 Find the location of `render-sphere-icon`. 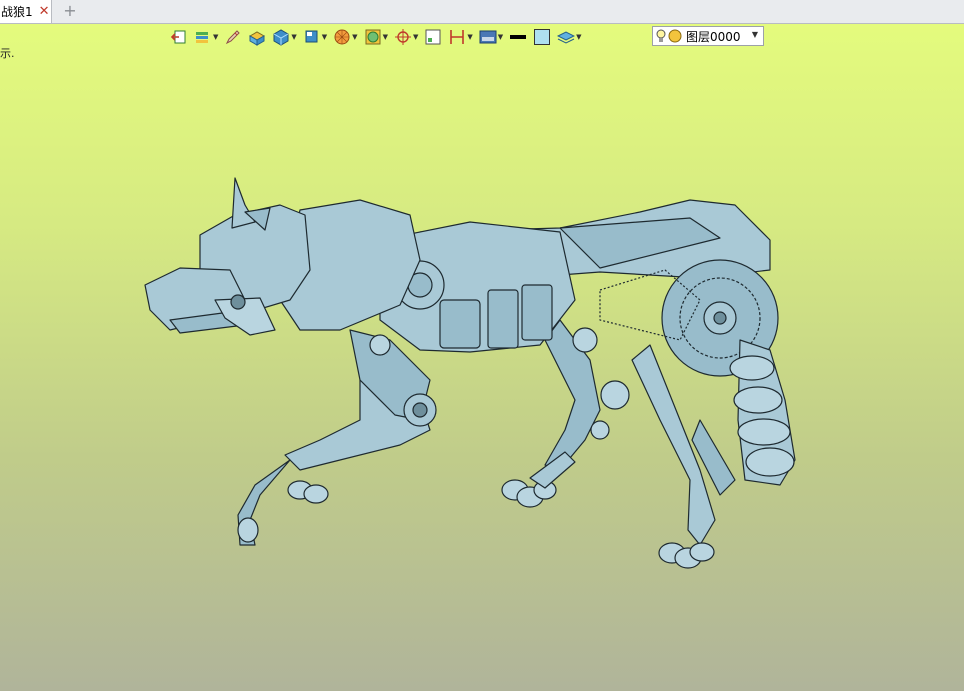

render-sphere-icon is located at coordinates (342, 37).